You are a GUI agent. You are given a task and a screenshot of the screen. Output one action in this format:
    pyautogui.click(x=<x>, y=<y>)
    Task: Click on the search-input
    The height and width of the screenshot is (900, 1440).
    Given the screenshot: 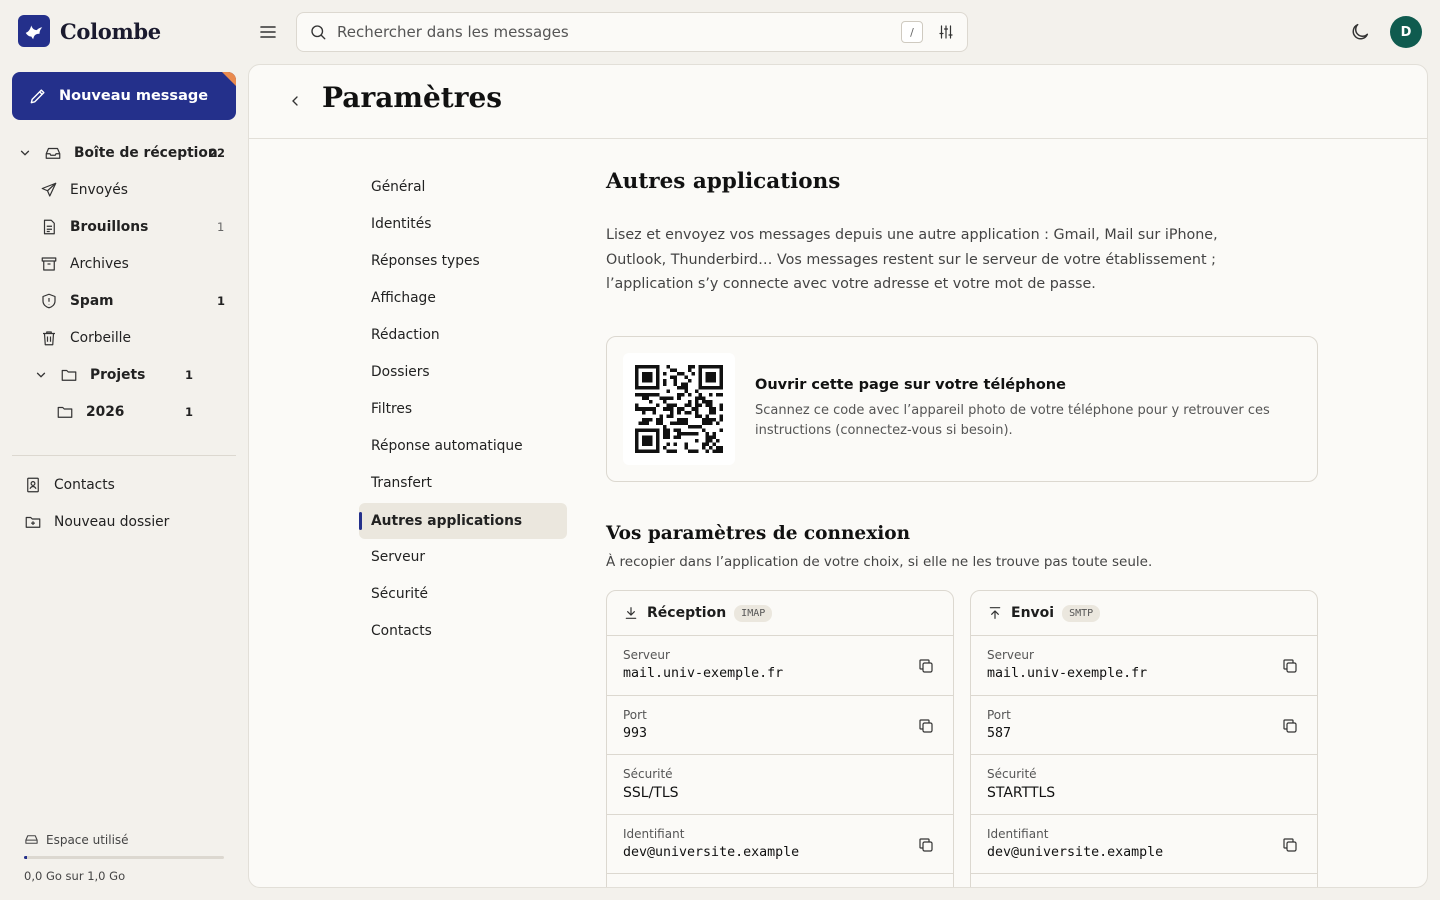 What is the action you would take?
    pyautogui.click(x=619, y=32)
    